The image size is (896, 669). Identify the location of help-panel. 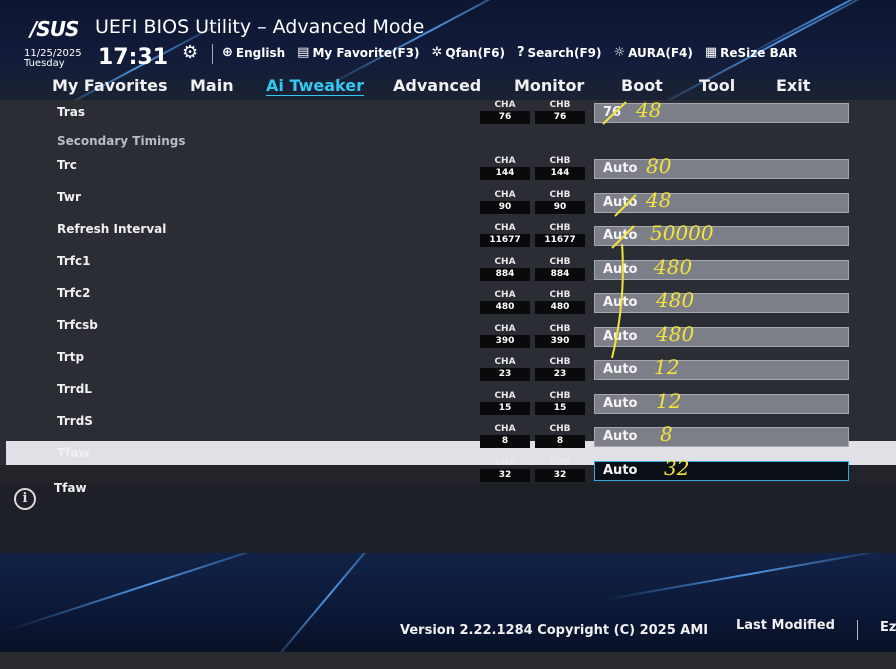
(448, 518).